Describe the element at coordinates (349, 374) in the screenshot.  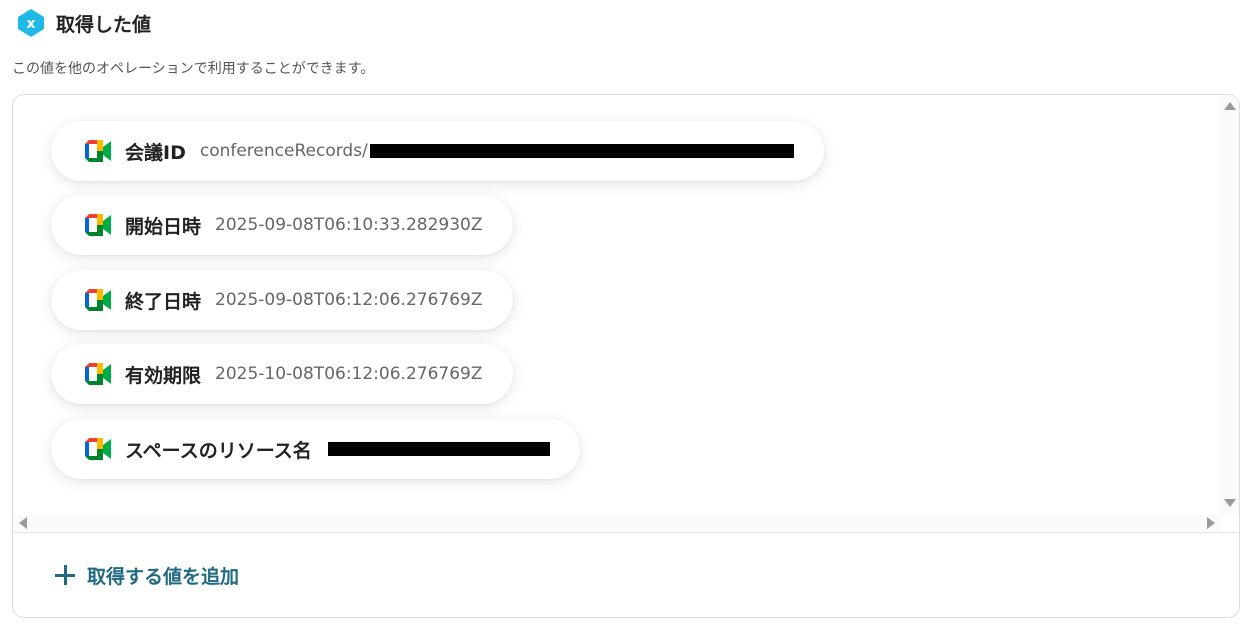
I see `value-text: 2025-10-08T06:12:06.276769Z` at that location.